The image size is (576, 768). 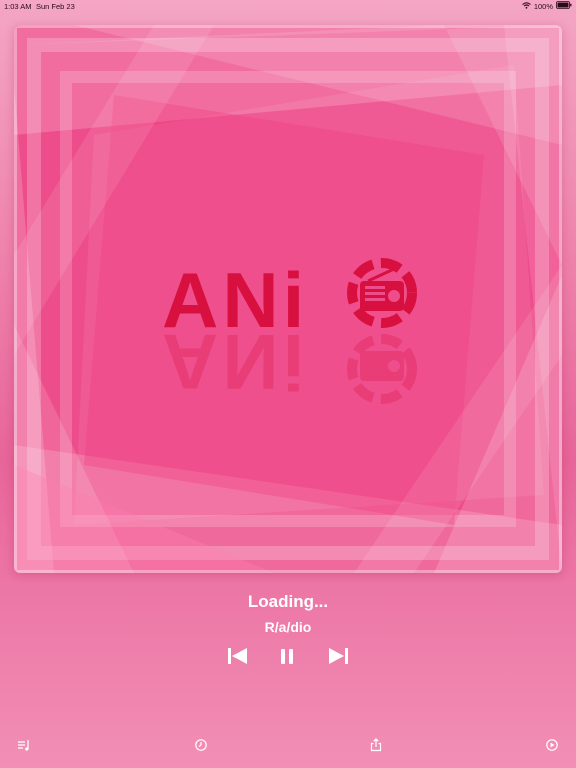 I want to click on status-right: 100%, so click(x=546, y=6).